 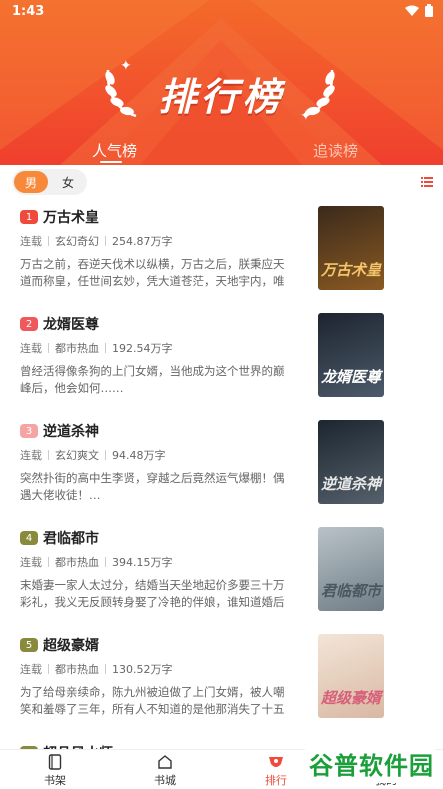 What do you see at coordinates (350, 377) in the screenshot?
I see `cover-title: 龙婿医尊` at bounding box center [350, 377].